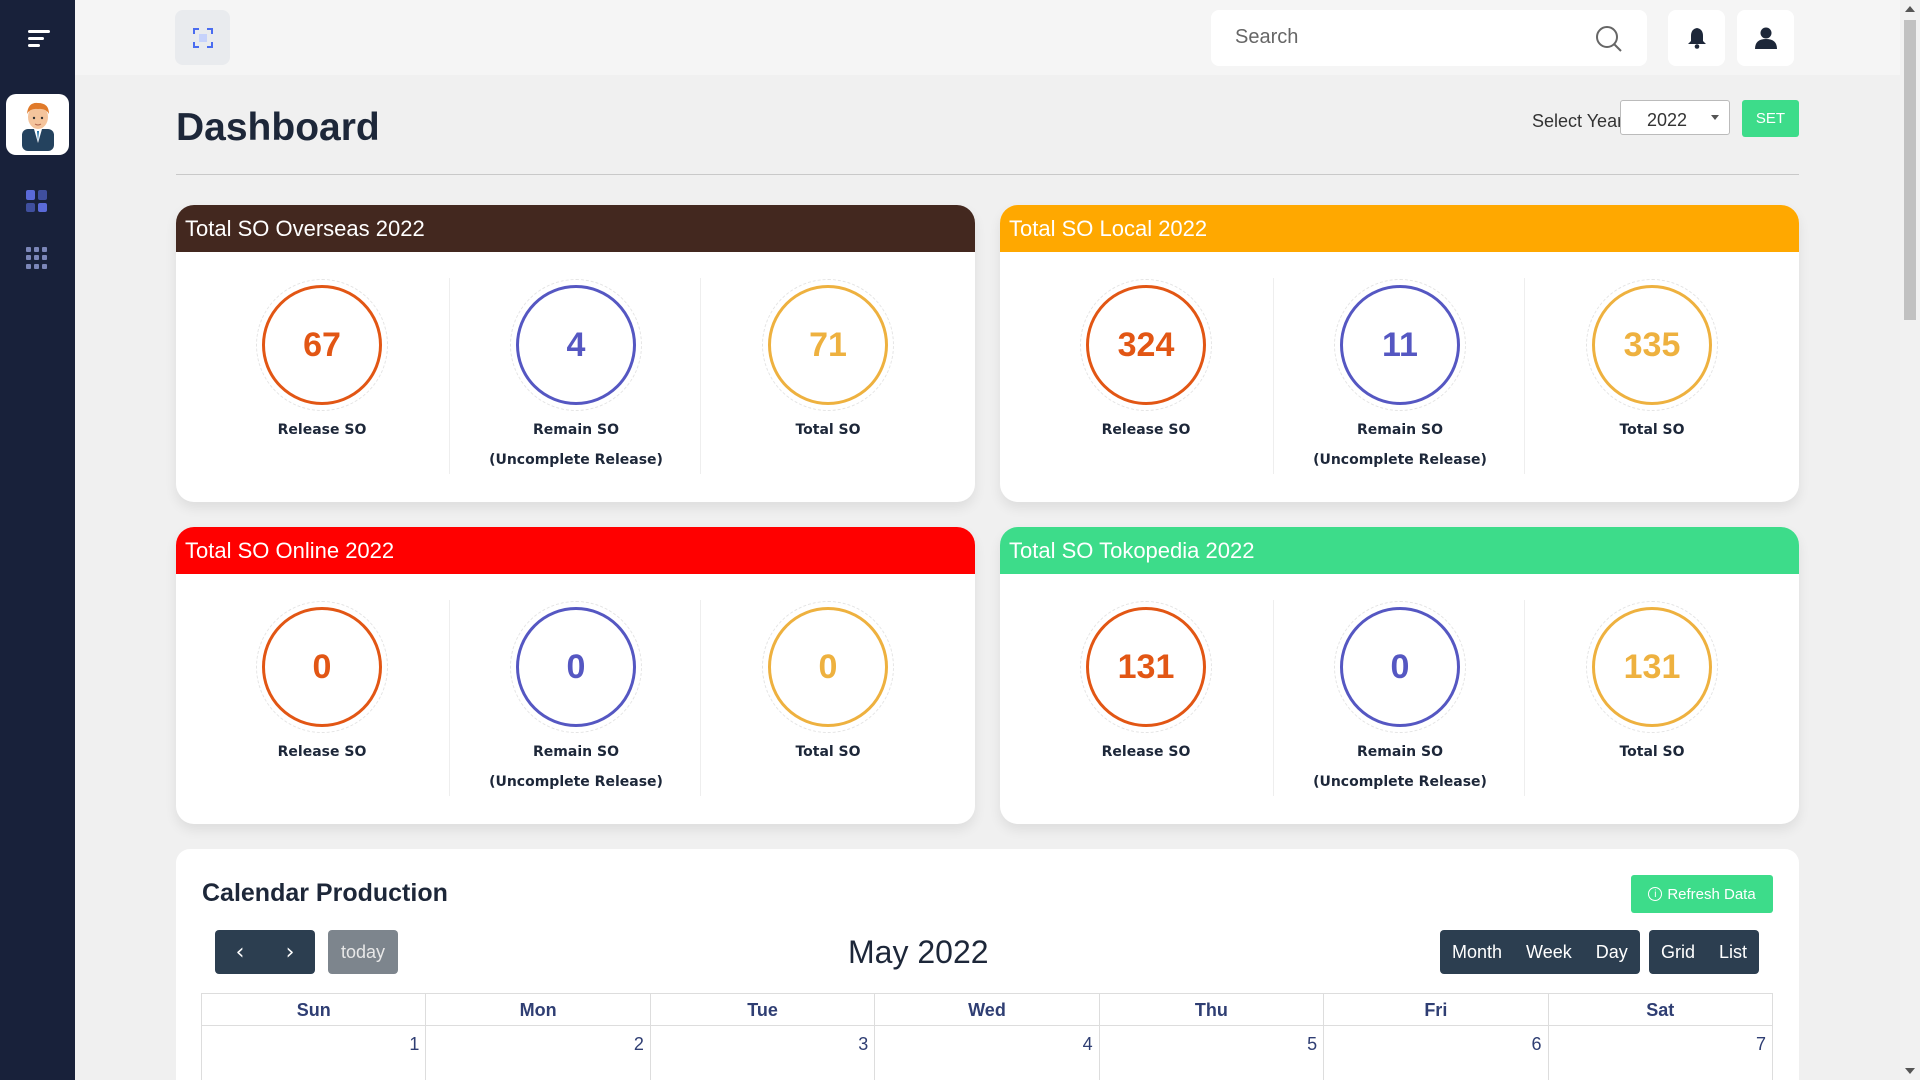 This screenshot has height=1080, width=1920. What do you see at coordinates (37, 124) in the screenshot?
I see `avatar` at bounding box center [37, 124].